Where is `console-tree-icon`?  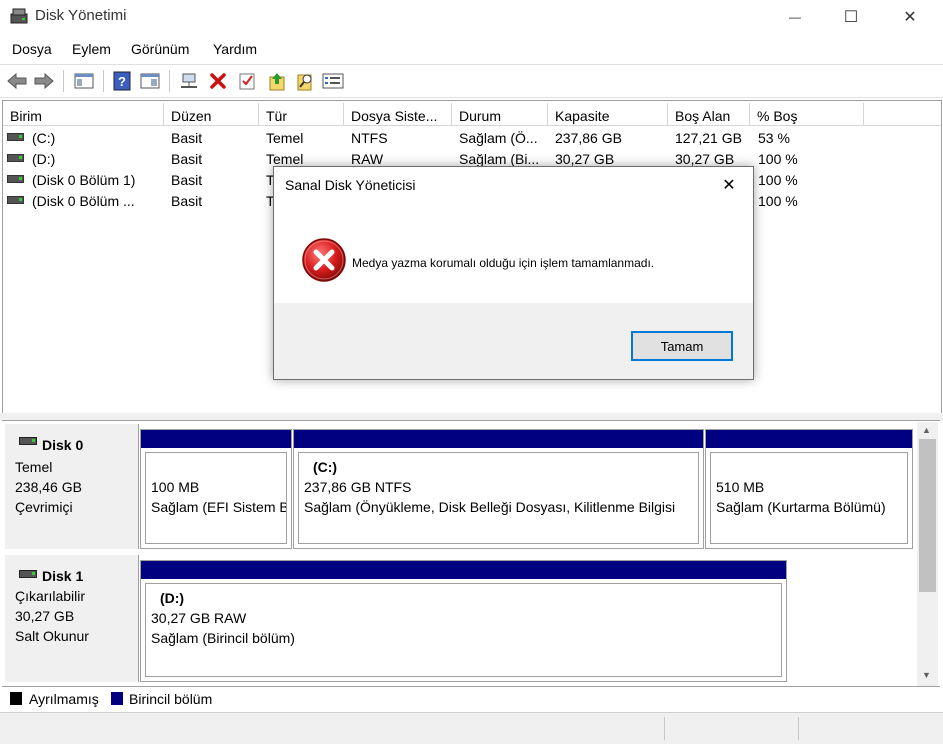 console-tree-icon is located at coordinates (84, 81).